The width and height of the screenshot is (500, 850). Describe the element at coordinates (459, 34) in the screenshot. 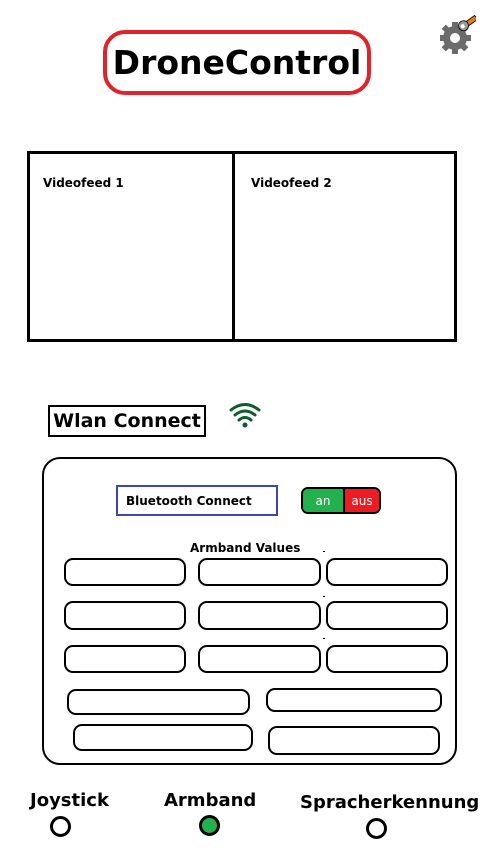

I see `settings-gear-icon` at that location.